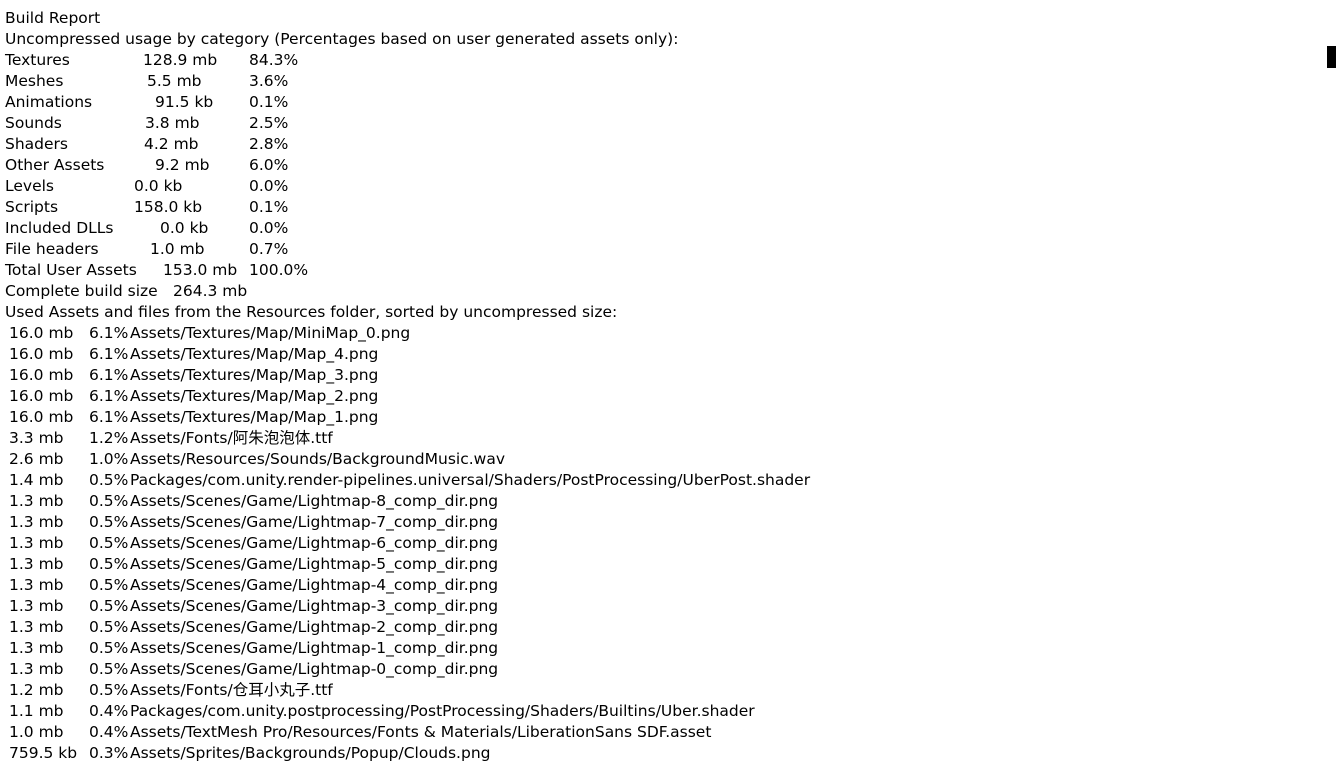 This screenshot has height=762, width=1336. What do you see at coordinates (171, 144) in the screenshot?
I see `category-size: 4.2 mb` at bounding box center [171, 144].